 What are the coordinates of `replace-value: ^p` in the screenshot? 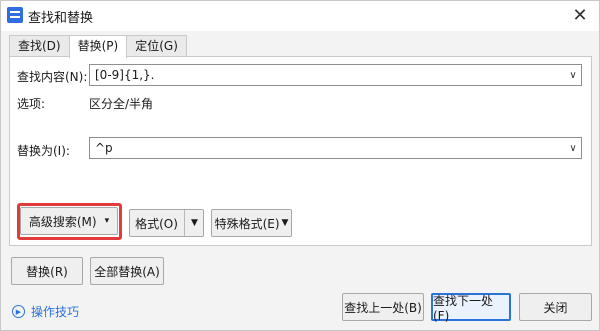 It's located at (104, 148).